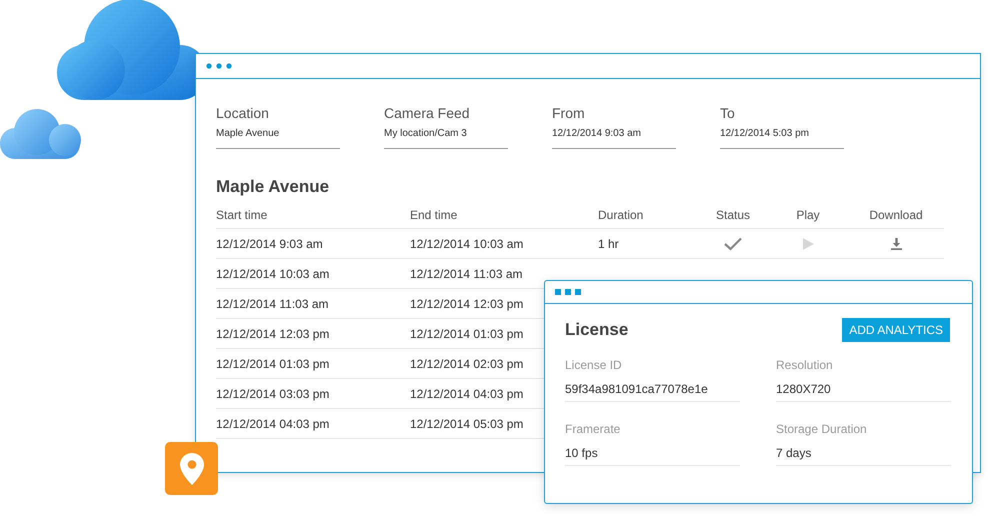 The height and width of the screenshot is (516, 991). Describe the element at coordinates (273, 187) in the screenshot. I see `table-title: Maple Avenue` at that location.